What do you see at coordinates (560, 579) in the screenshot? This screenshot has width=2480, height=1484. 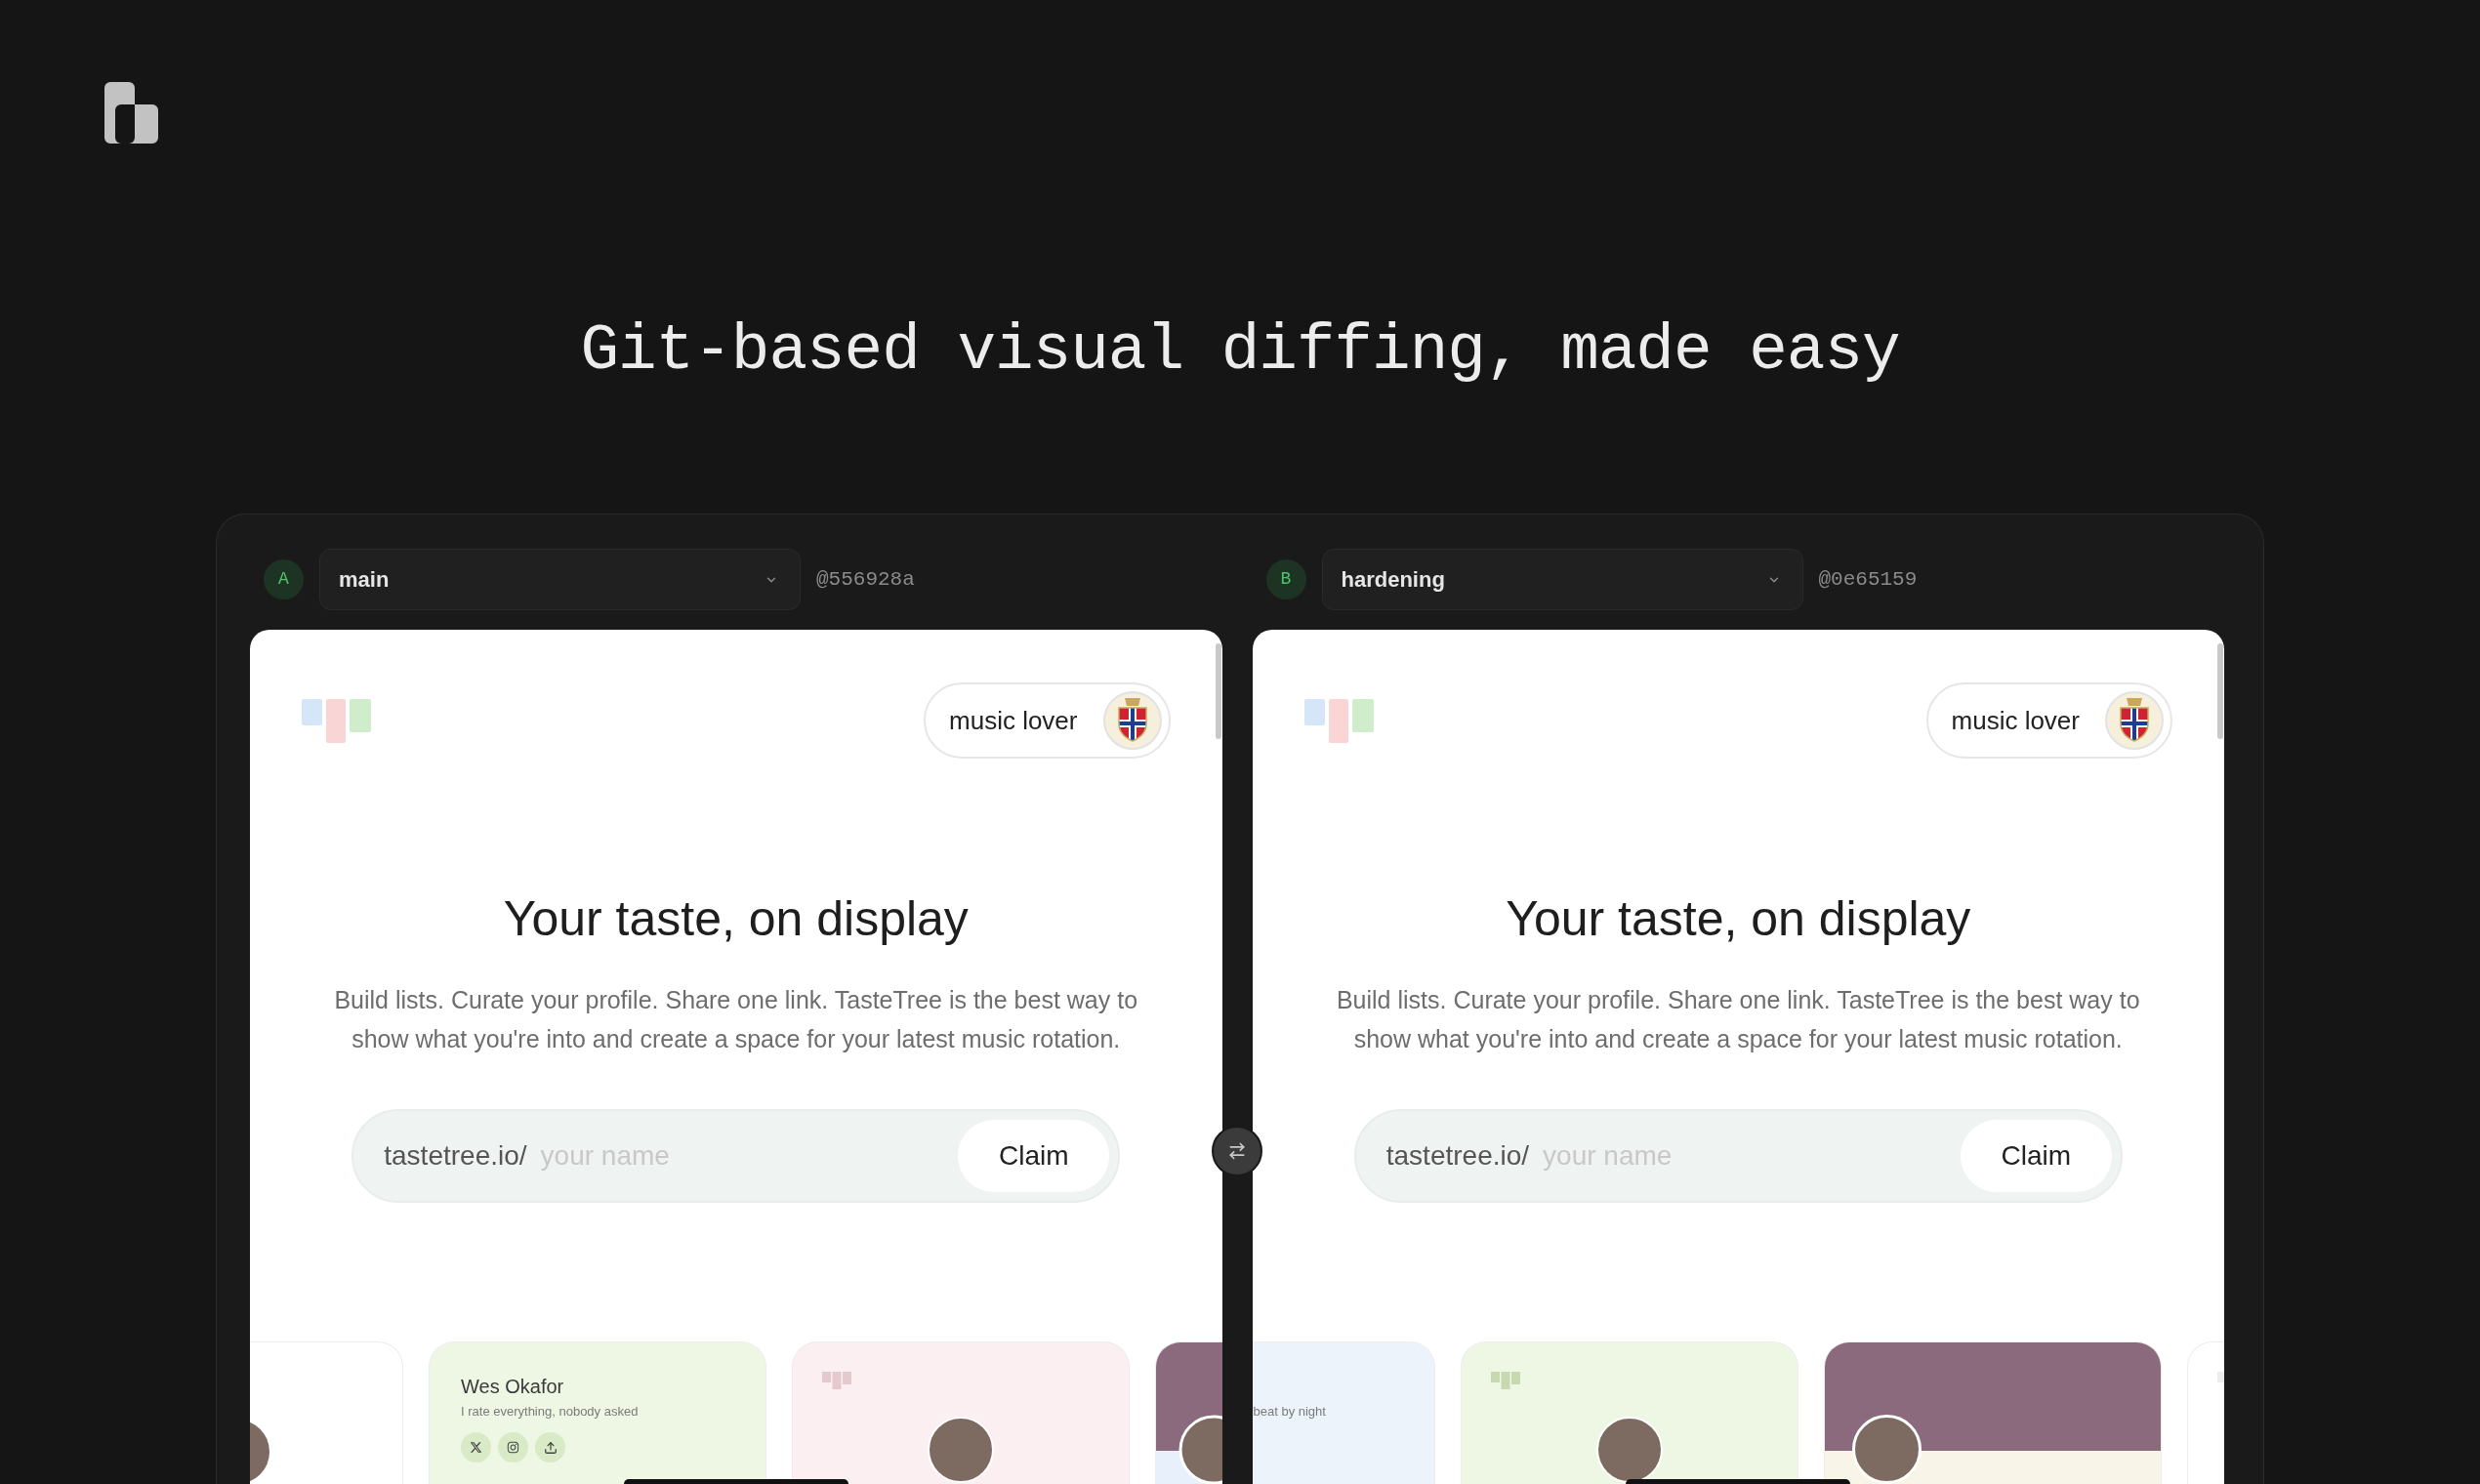 I see `branch-select: main` at bounding box center [560, 579].